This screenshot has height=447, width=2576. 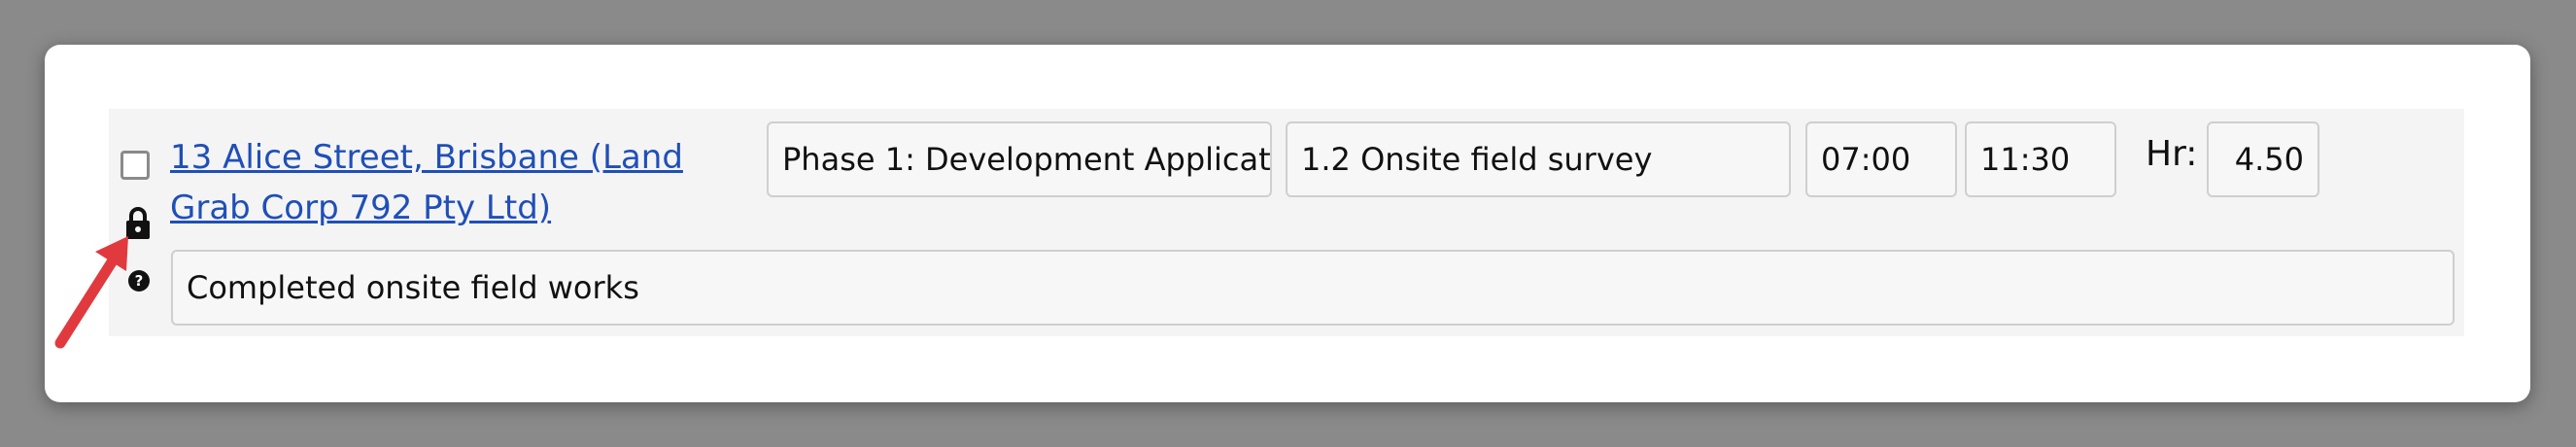 I want to click on end-time-field: 11:30, so click(x=2040, y=159).